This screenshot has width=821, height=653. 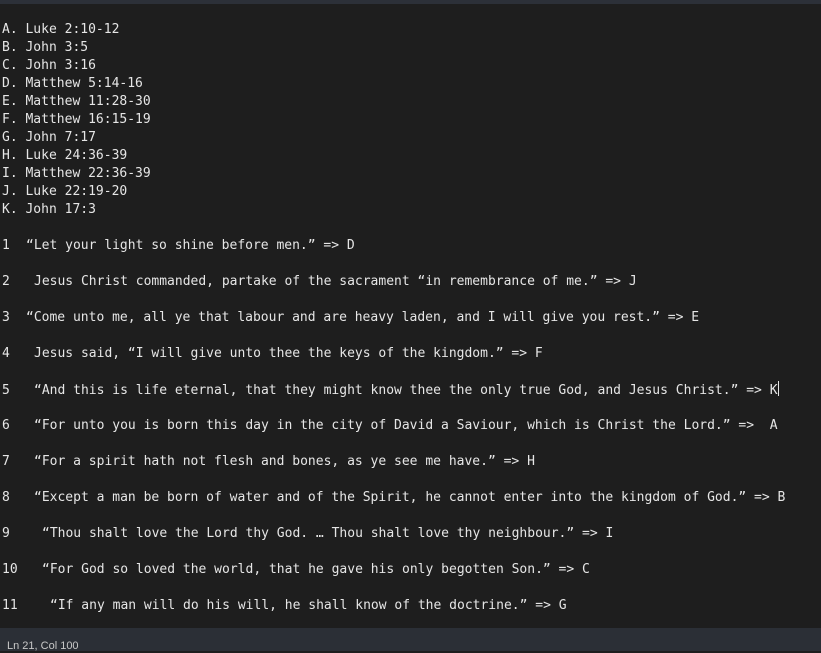 I want to click on question-number: 4, so click(x=6, y=353).